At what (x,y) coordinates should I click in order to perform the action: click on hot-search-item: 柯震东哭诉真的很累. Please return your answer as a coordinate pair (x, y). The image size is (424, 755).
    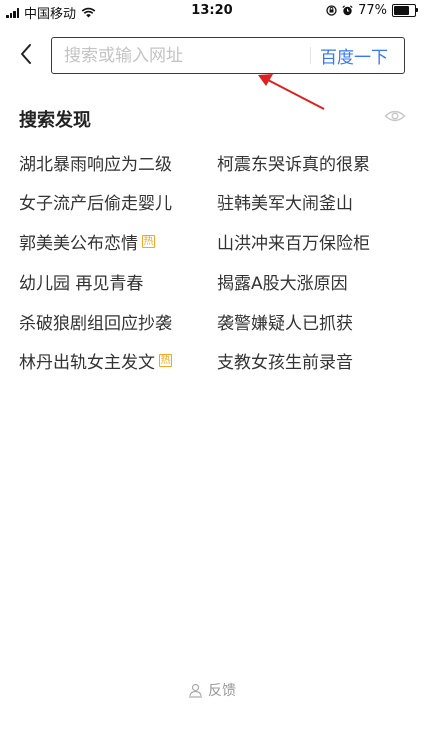
    Looking at the image, I should click on (313, 162).